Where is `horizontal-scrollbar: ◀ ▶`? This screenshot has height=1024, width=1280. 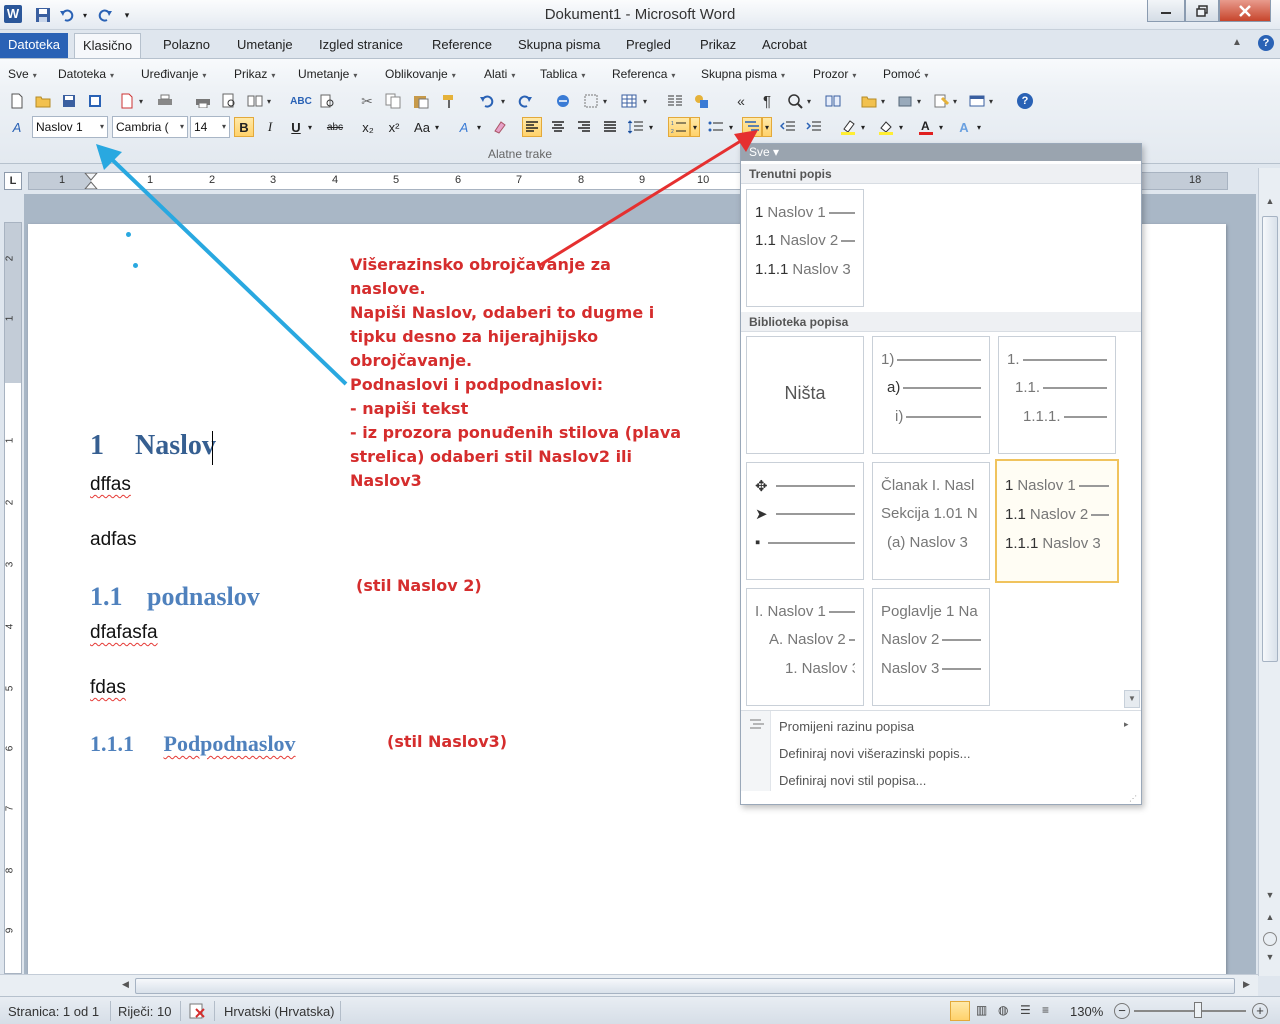
horizontal-scrollbar: ◀ ▶ is located at coordinates (629, 985).